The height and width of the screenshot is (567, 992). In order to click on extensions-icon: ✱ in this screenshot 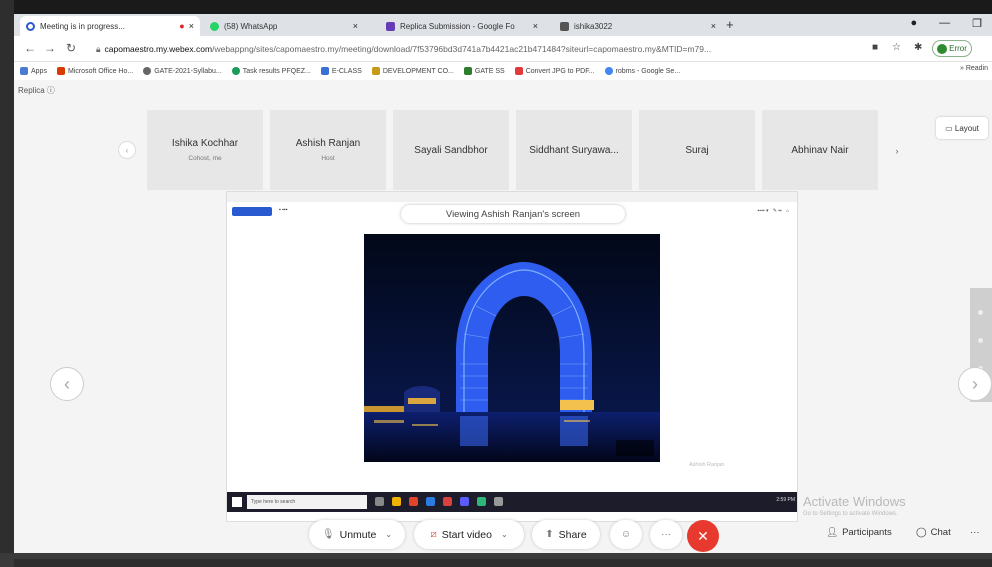, I will do `click(918, 47)`.